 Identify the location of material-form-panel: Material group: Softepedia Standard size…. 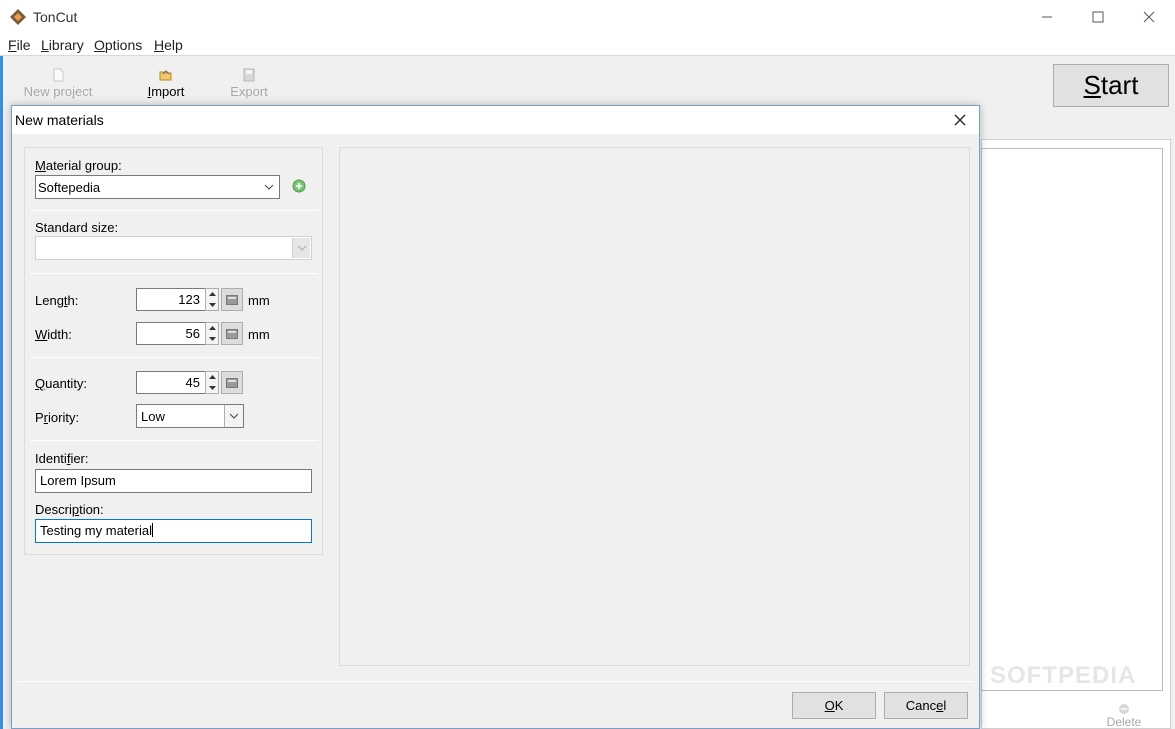
(173, 351).